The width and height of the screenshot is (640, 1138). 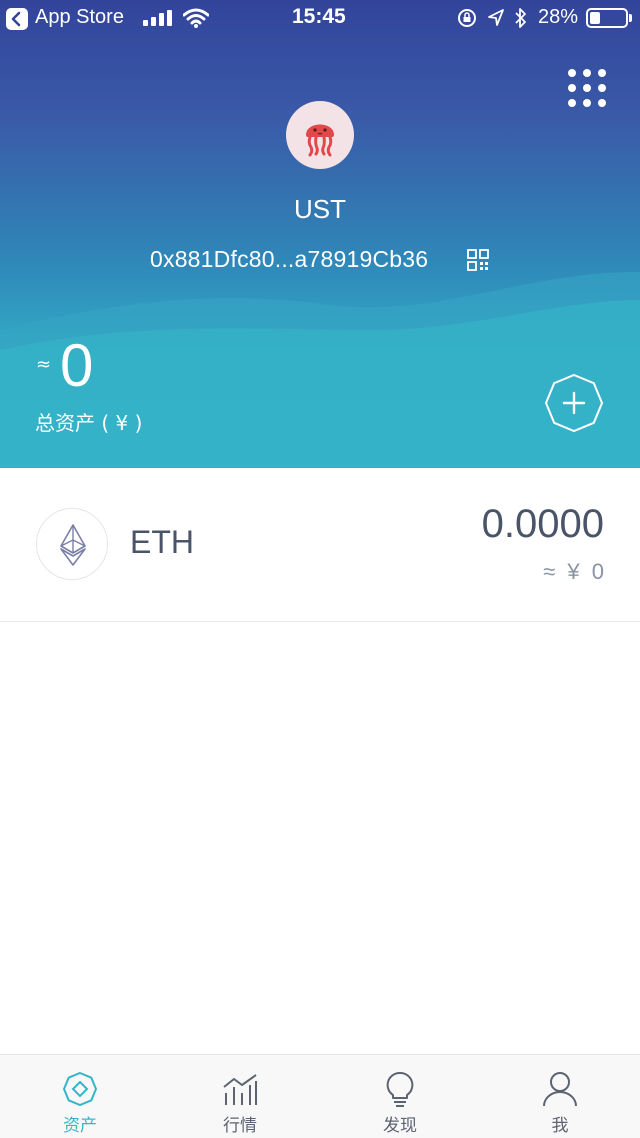 I want to click on profile-icon, so click(x=560, y=1089).